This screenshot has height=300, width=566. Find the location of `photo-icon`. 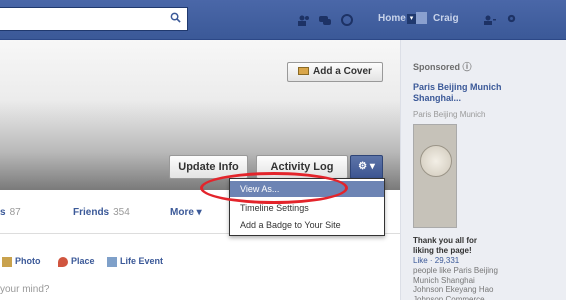

photo-icon is located at coordinates (7, 261).